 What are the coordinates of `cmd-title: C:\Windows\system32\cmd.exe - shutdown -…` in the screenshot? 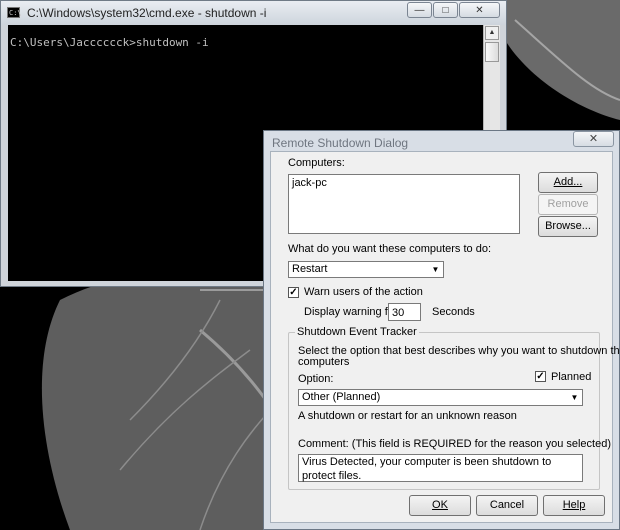 It's located at (147, 13).